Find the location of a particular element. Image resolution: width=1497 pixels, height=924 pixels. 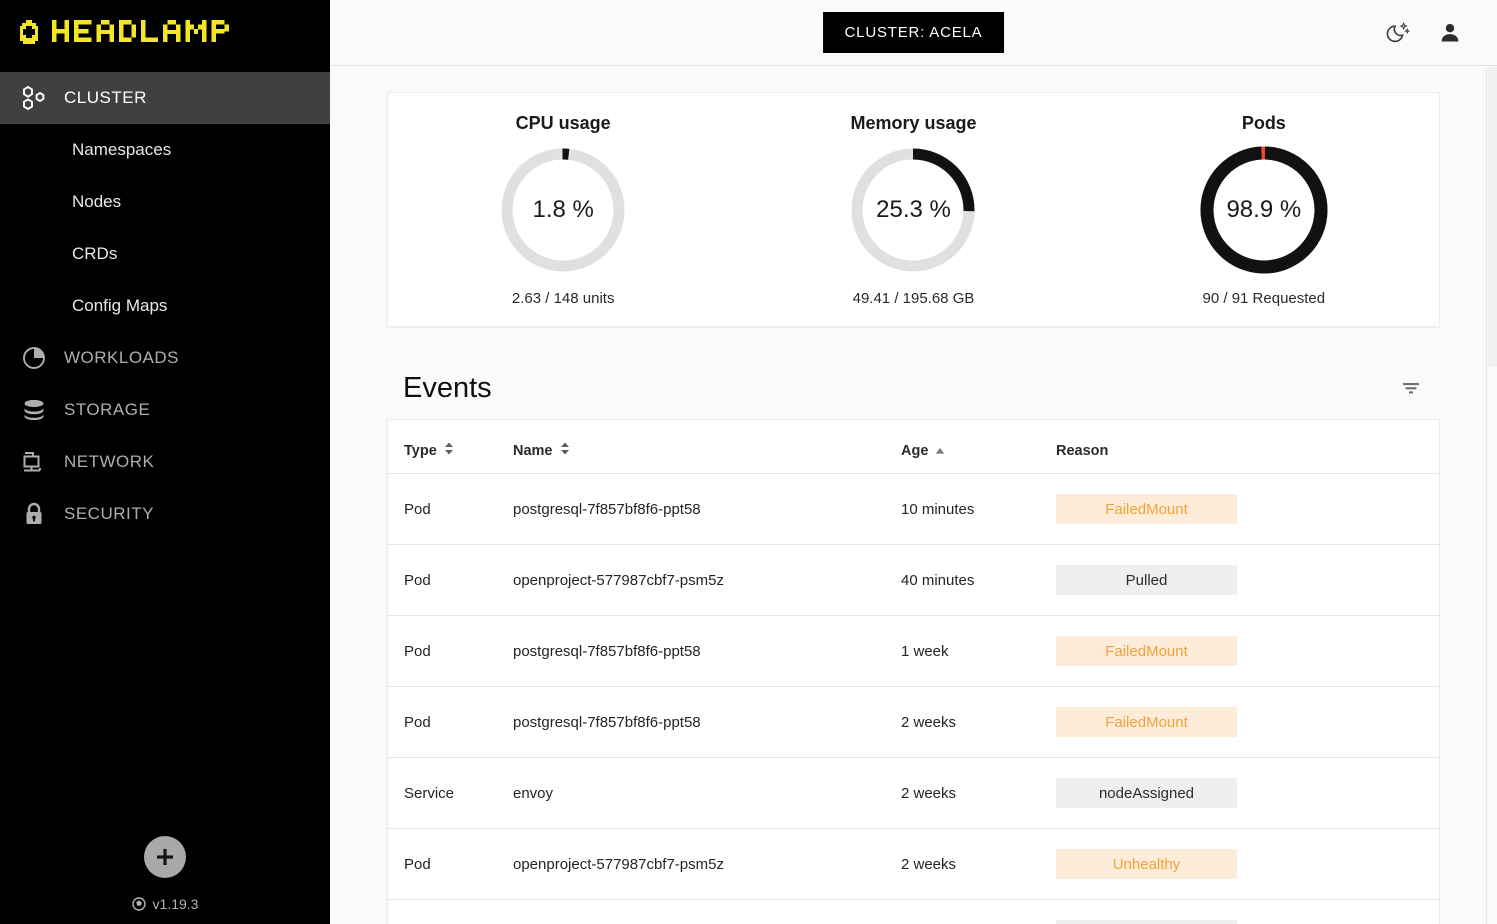

sort-ascending-icon is located at coordinates (940, 451).